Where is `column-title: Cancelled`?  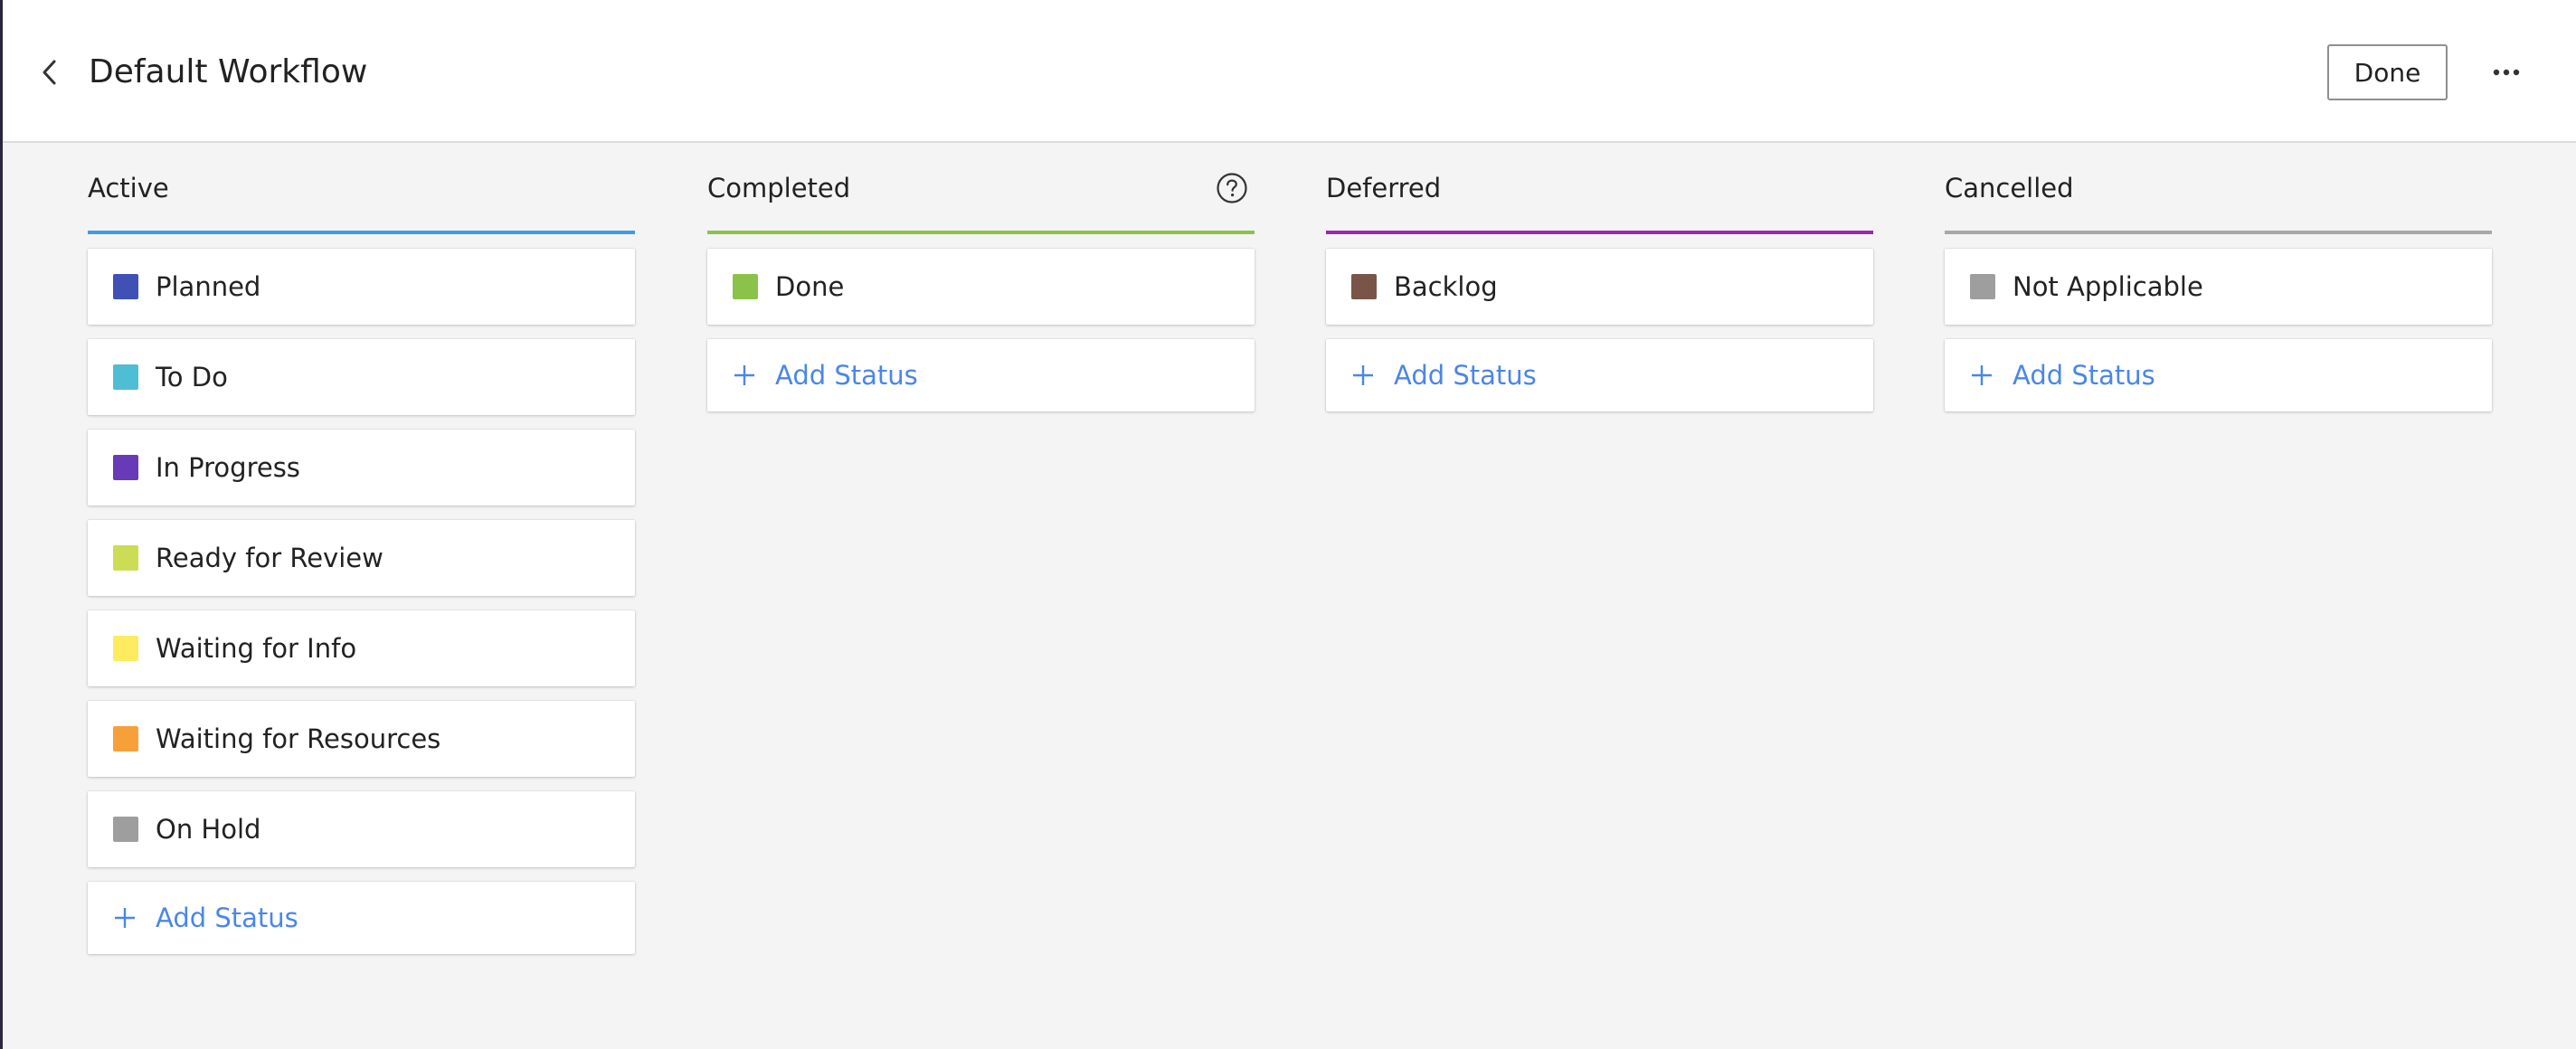 column-title: Cancelled is located at coordinates (2009, 188).